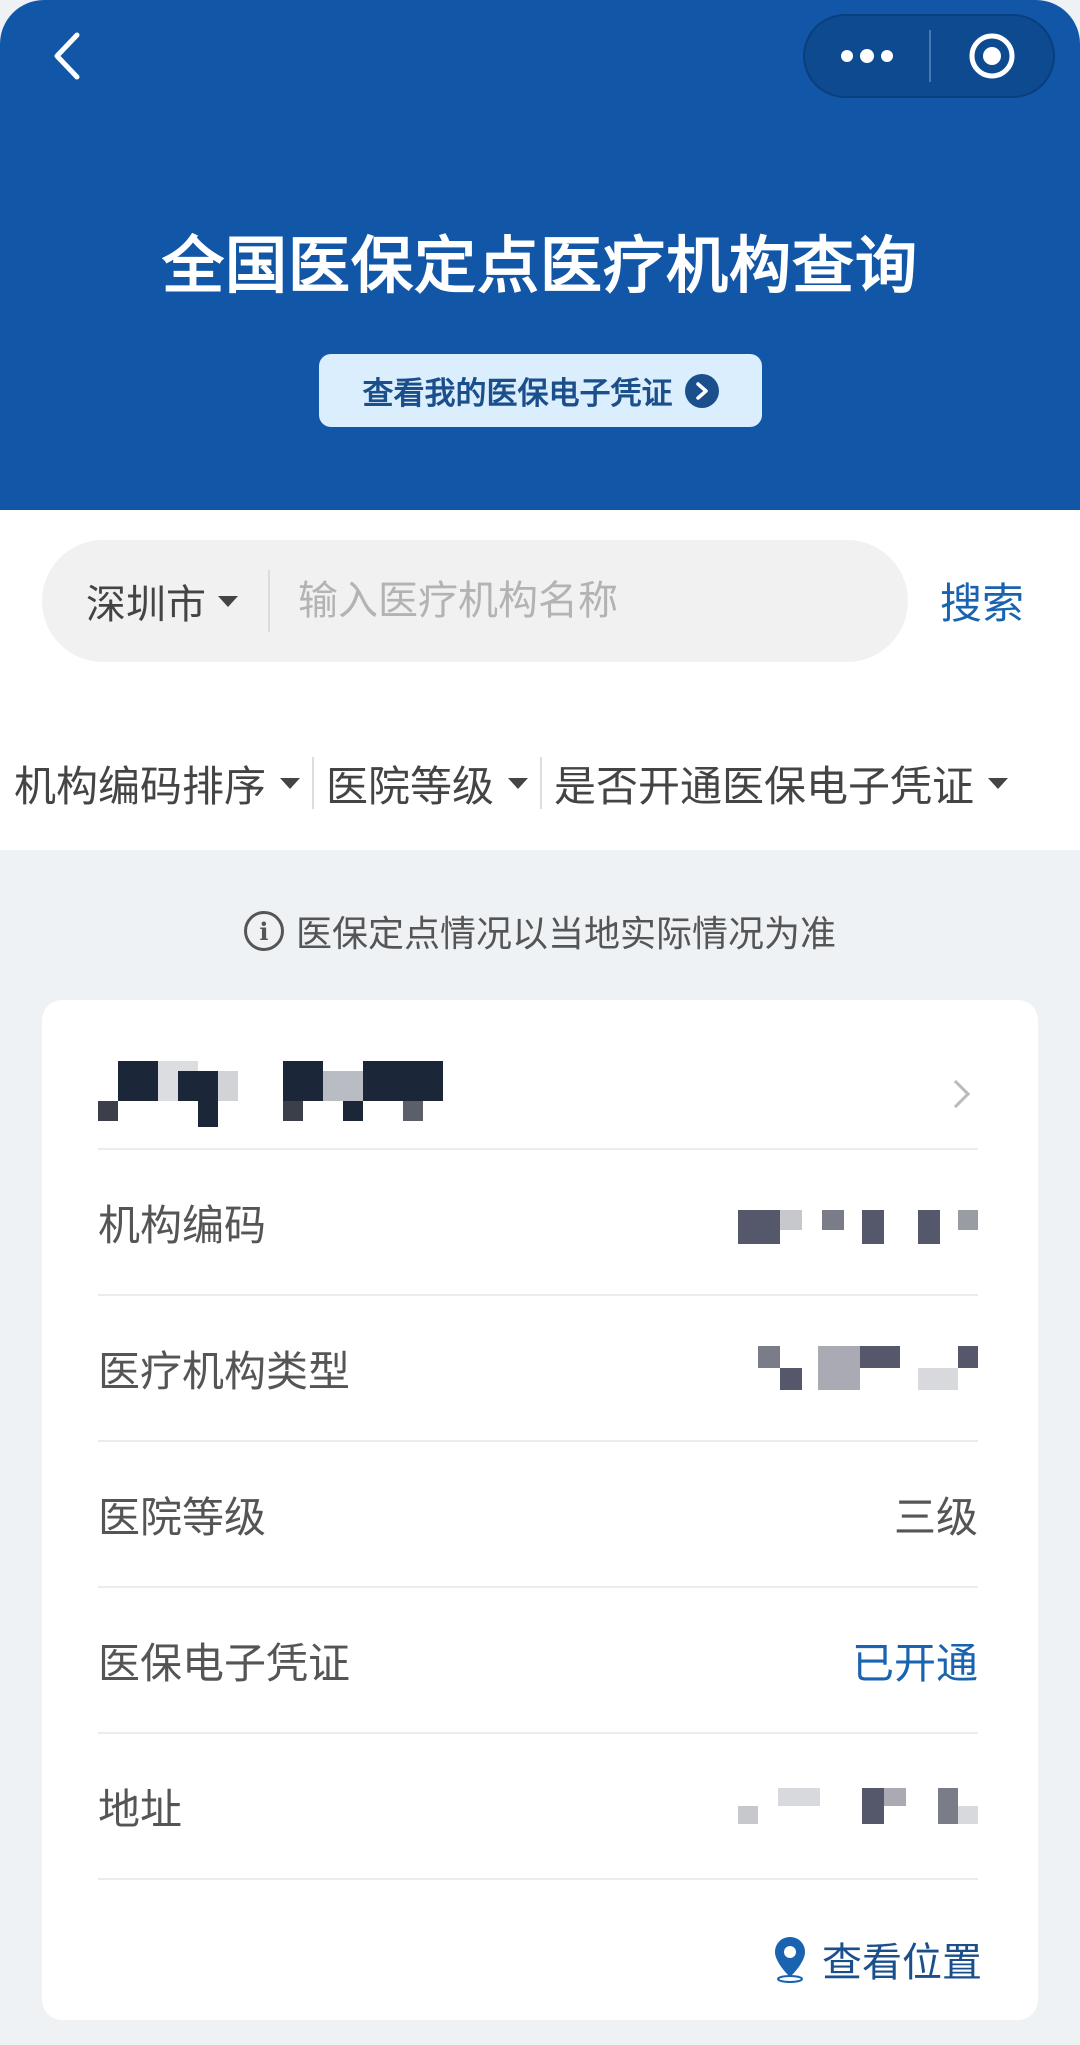 The height and width of the screenshot is (2045, 1080). What do you see at coordinates (182, 1225) in the screenshot?
I see `row-label: 机构编码` at bounding box center [182, 1225].